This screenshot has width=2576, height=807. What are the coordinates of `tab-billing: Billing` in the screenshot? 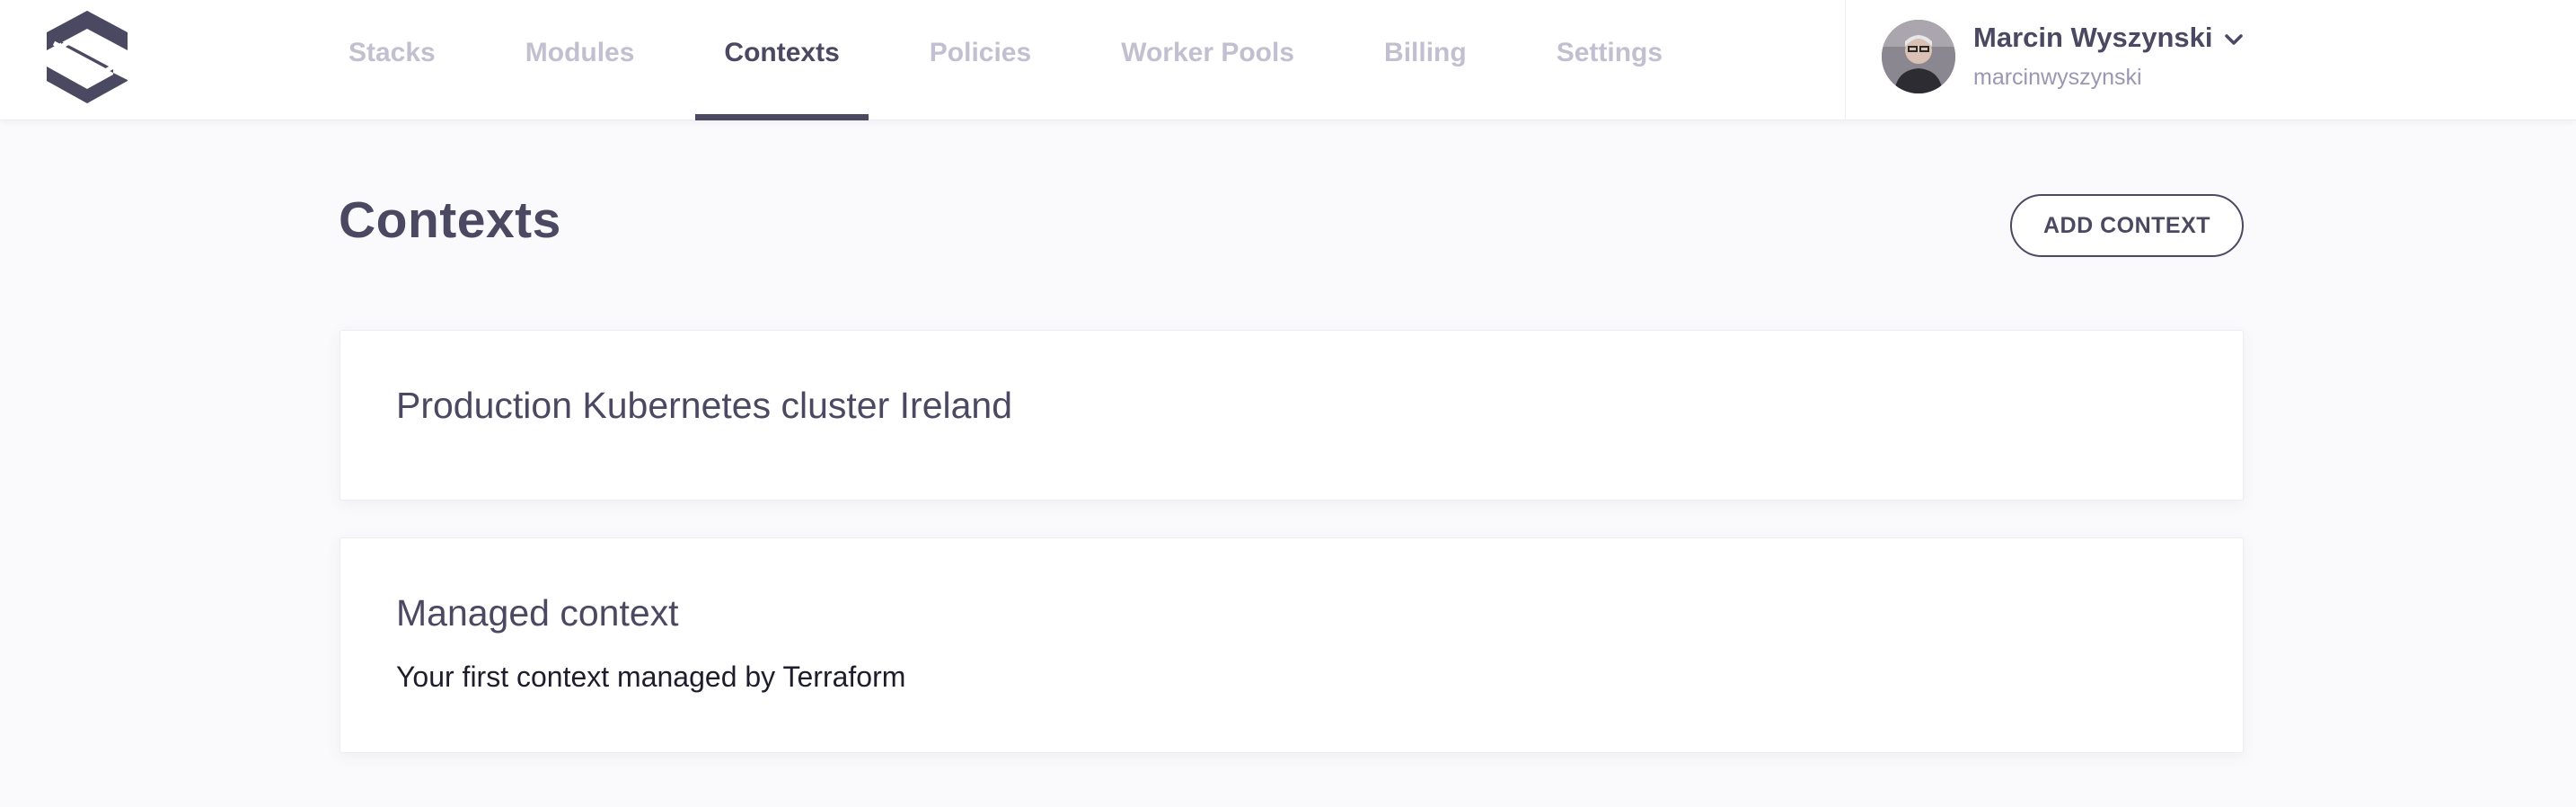 It's located at (1425, 60).